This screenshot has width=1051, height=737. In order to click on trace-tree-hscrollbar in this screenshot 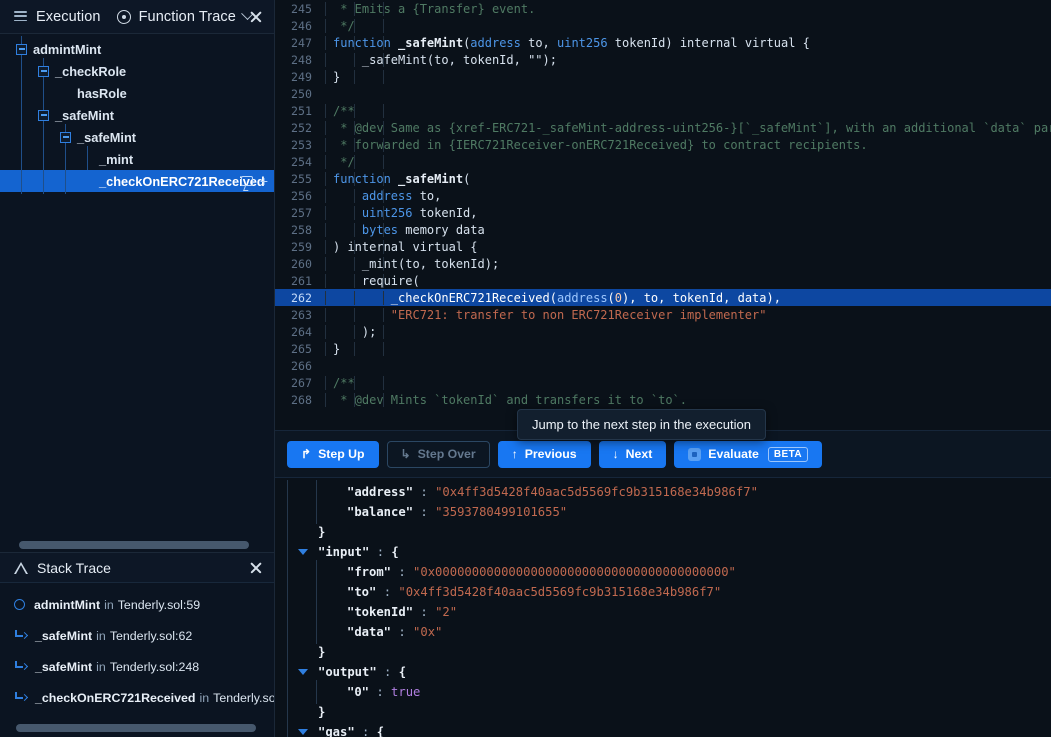, I will do `click(137, 545)`.